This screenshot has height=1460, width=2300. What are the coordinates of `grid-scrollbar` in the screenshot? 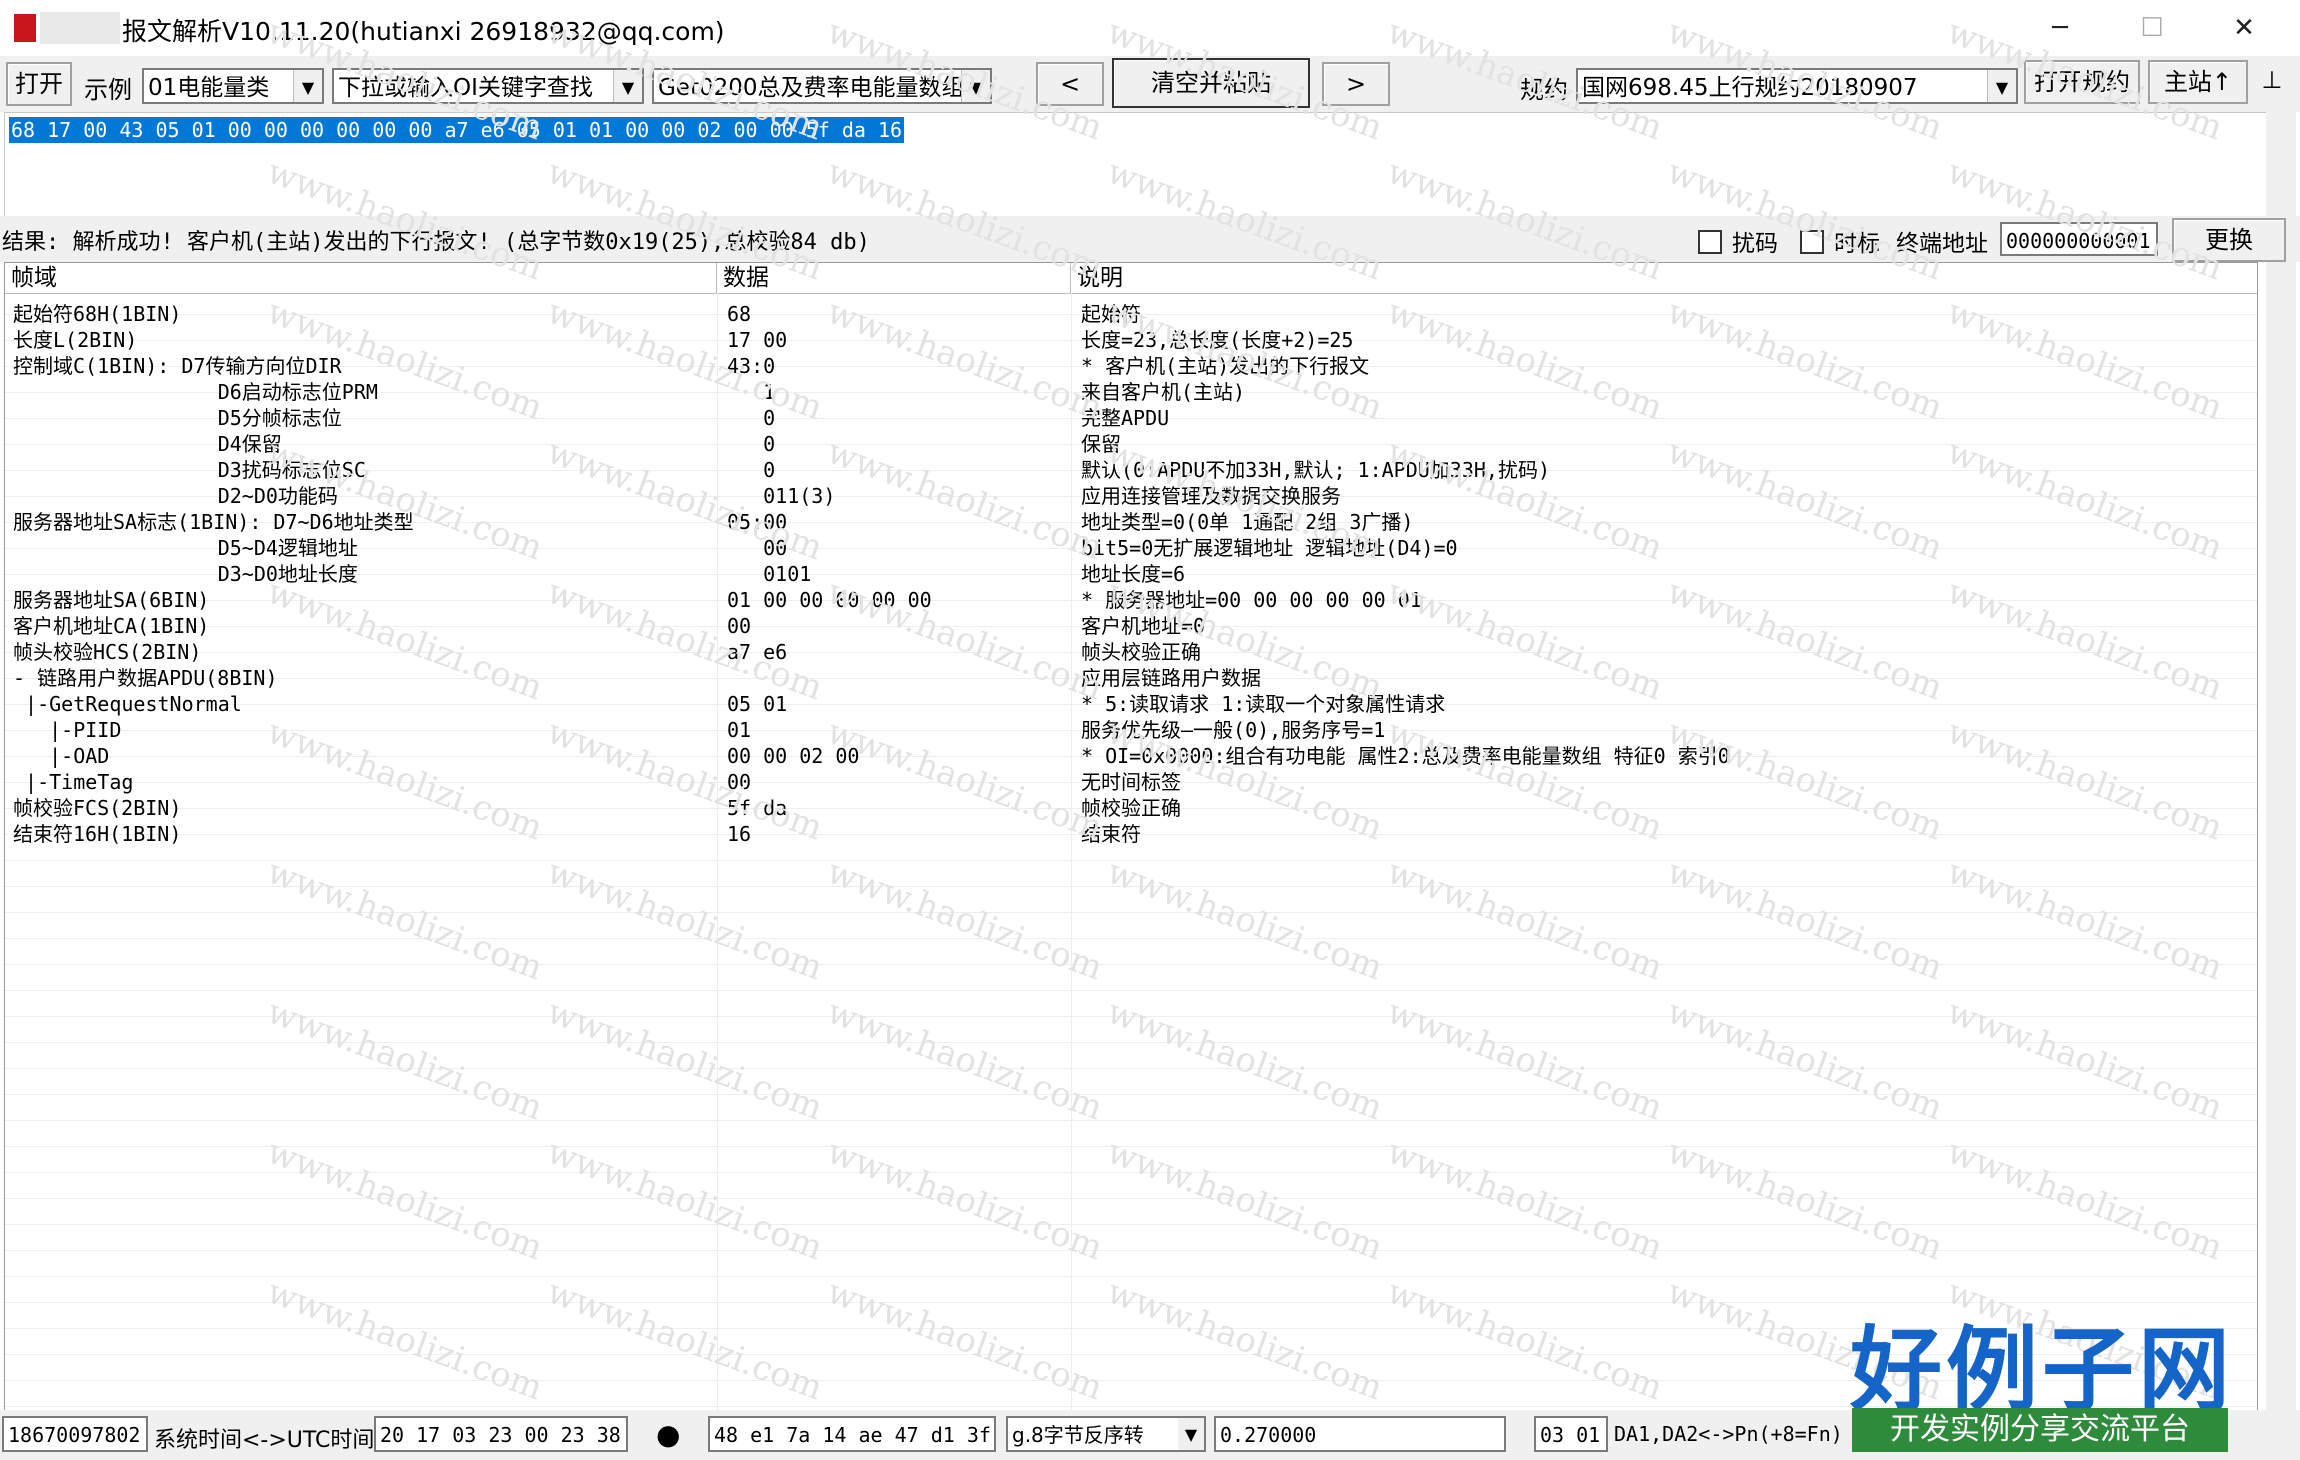 It's located at (2281, 836).